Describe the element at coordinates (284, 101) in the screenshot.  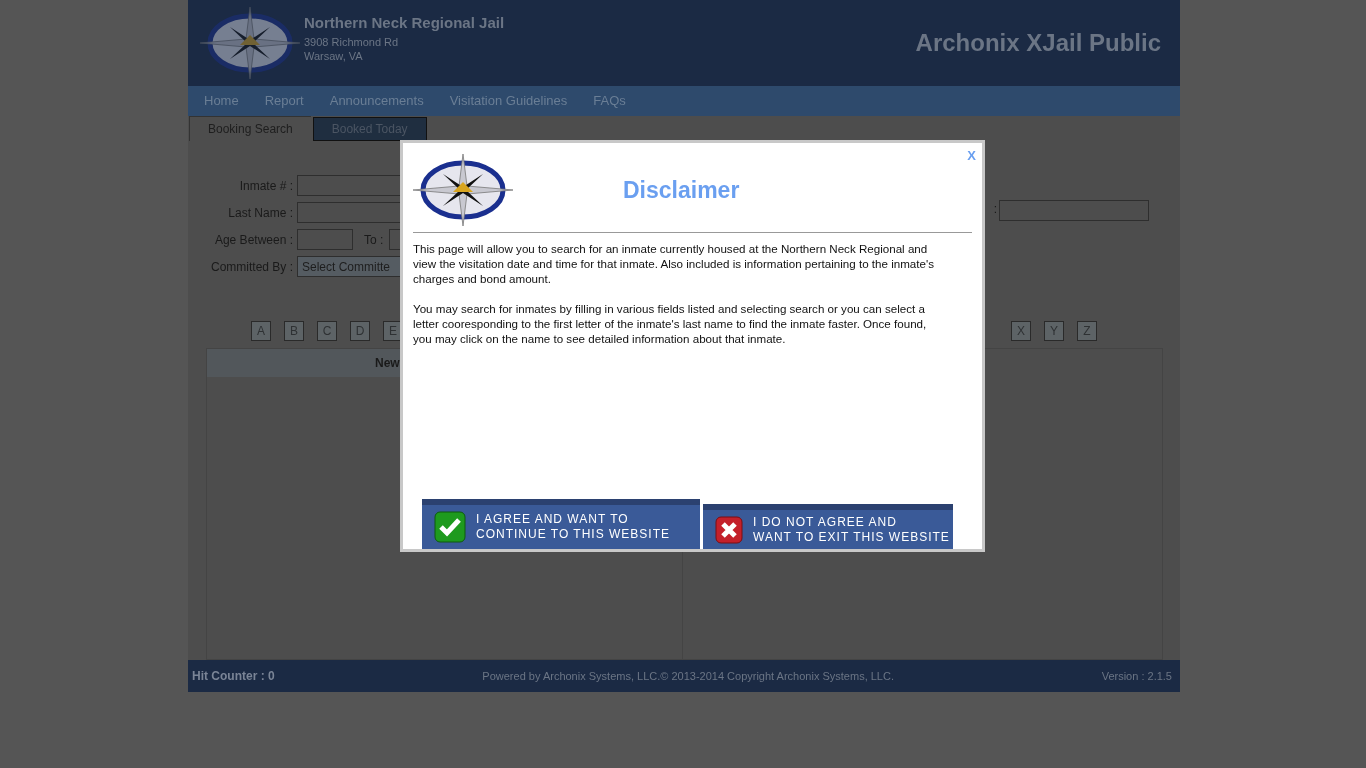
I see `nav-link: Report` at that location.